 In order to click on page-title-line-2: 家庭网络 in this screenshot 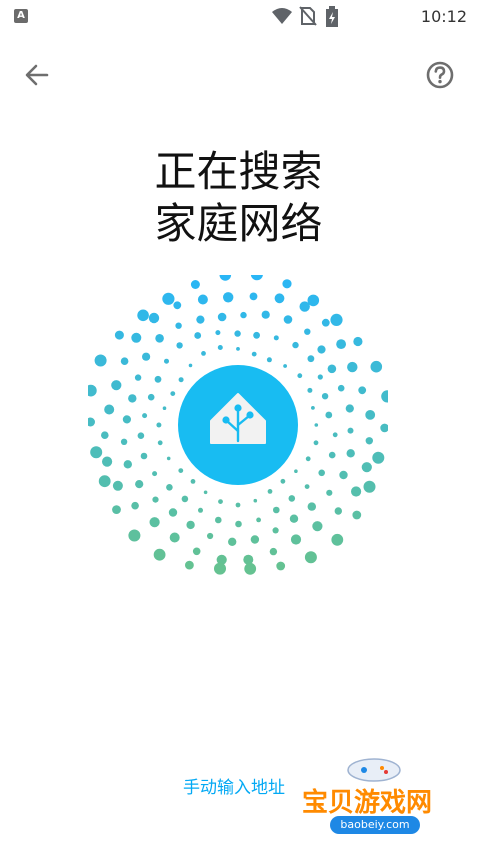, I will do `click(238, 223)`.